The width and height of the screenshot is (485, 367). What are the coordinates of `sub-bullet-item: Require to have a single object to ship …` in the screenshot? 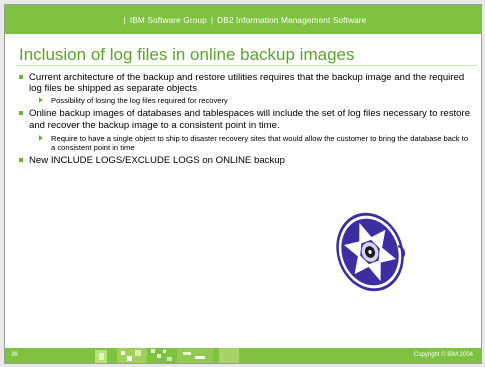 It's located at (245, 143).